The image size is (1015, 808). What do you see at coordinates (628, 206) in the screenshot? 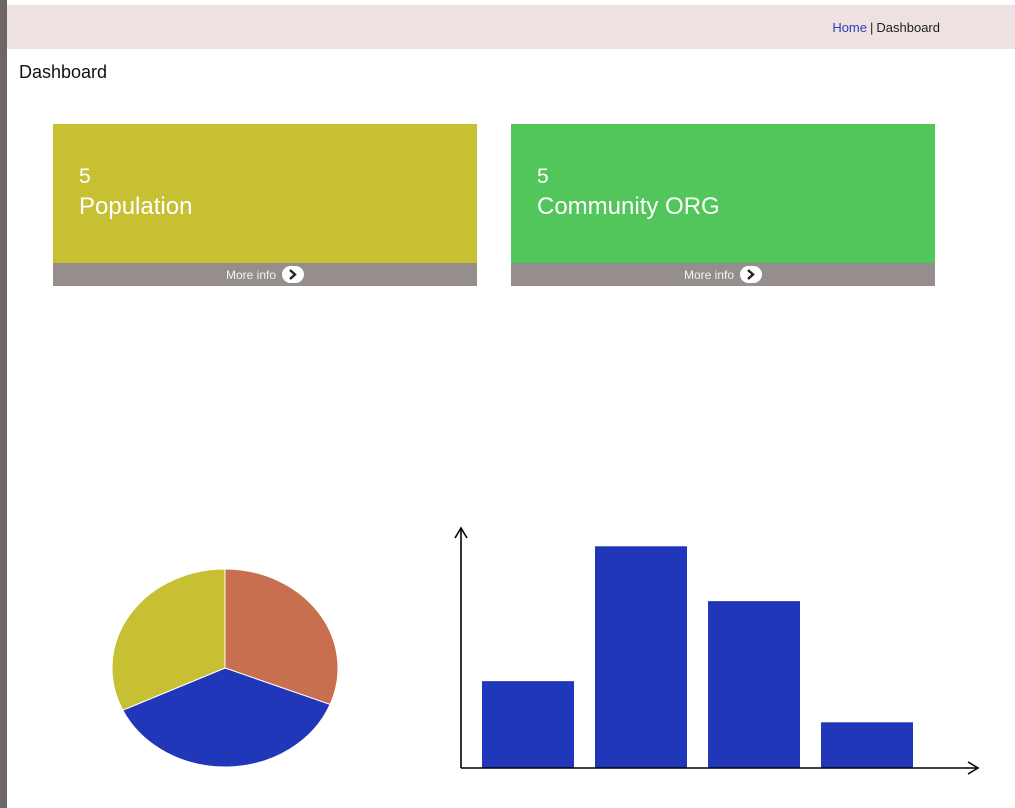
I see `community-org-label: Community ORG` at bounding box center [628, 206].